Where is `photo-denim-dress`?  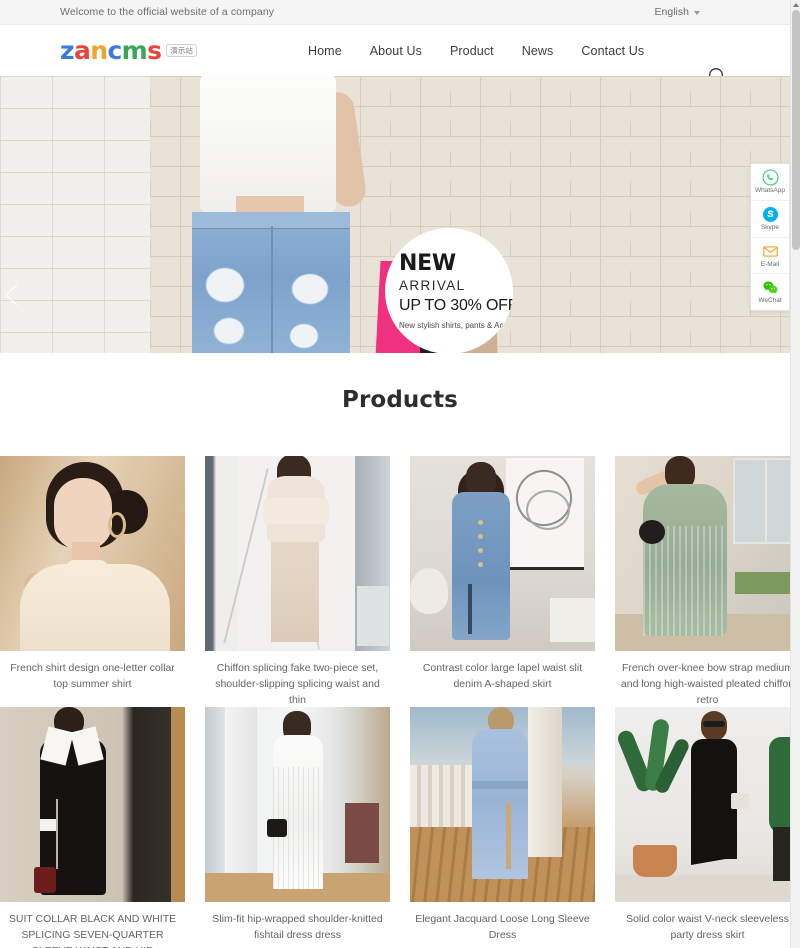 photo-denim-dress is located at coordinates (481, 566).